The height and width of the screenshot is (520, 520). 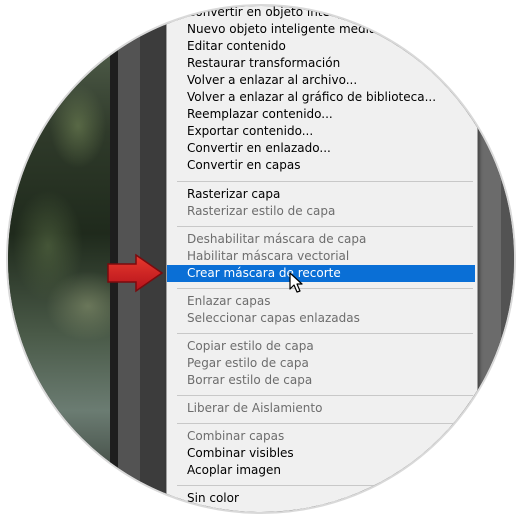 What do you see at coordinates (487, 258) in the screenshot?
I see `right-scrollbar` at bounding box center [487, 258].